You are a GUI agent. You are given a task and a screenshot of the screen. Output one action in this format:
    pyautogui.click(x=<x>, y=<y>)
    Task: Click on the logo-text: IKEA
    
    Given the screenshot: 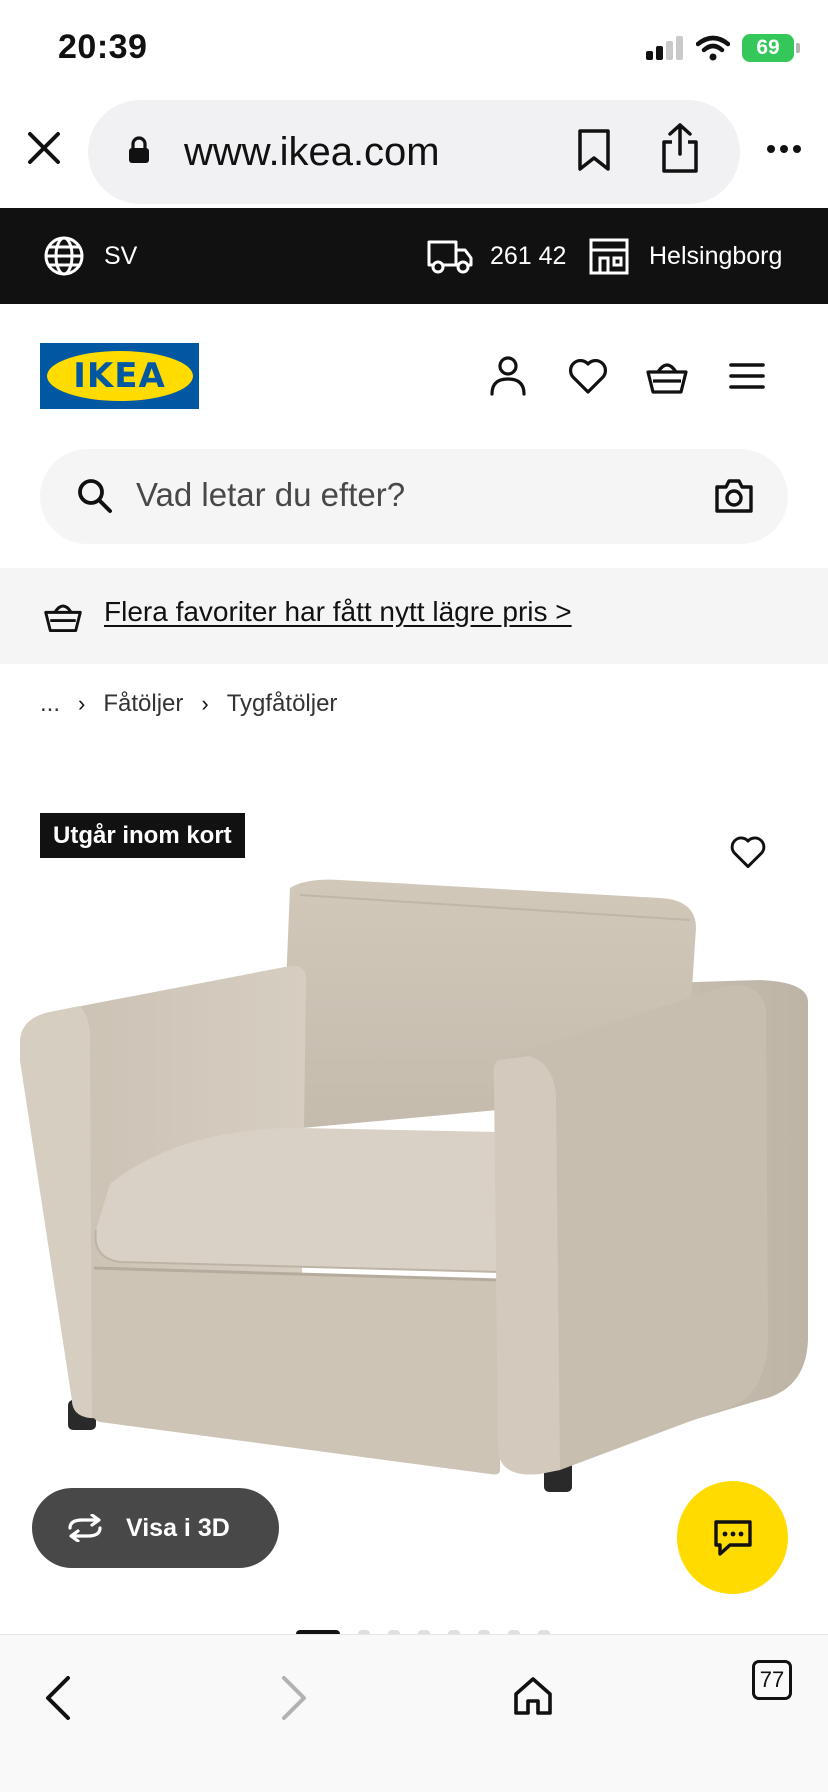 What is the action you would take?
    pyautogui.click(x=119, y=376)
    